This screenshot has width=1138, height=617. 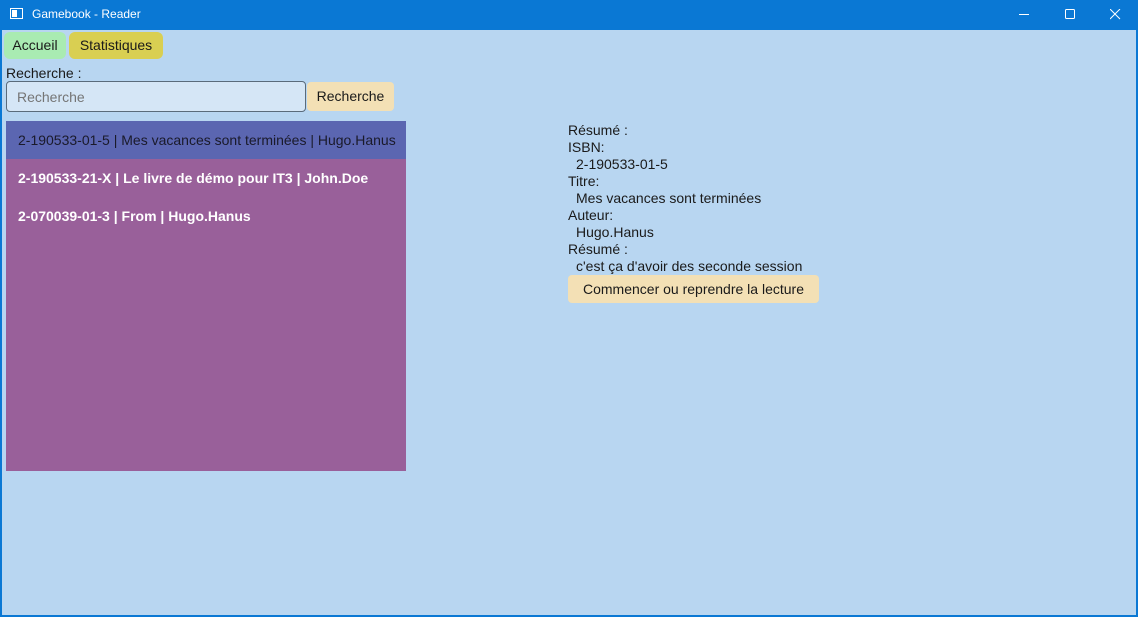 I want to click on app-icon, so click(x=16, y=13).